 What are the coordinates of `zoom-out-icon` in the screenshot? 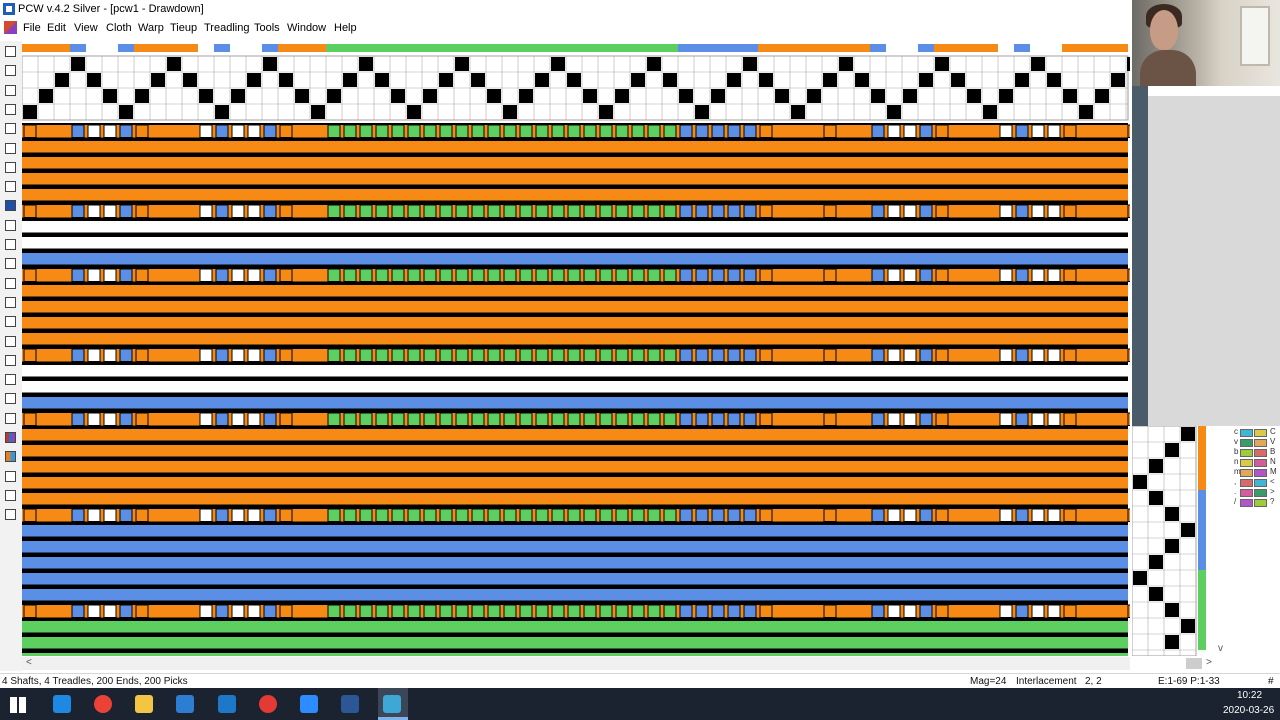 It's located at (10, 495).